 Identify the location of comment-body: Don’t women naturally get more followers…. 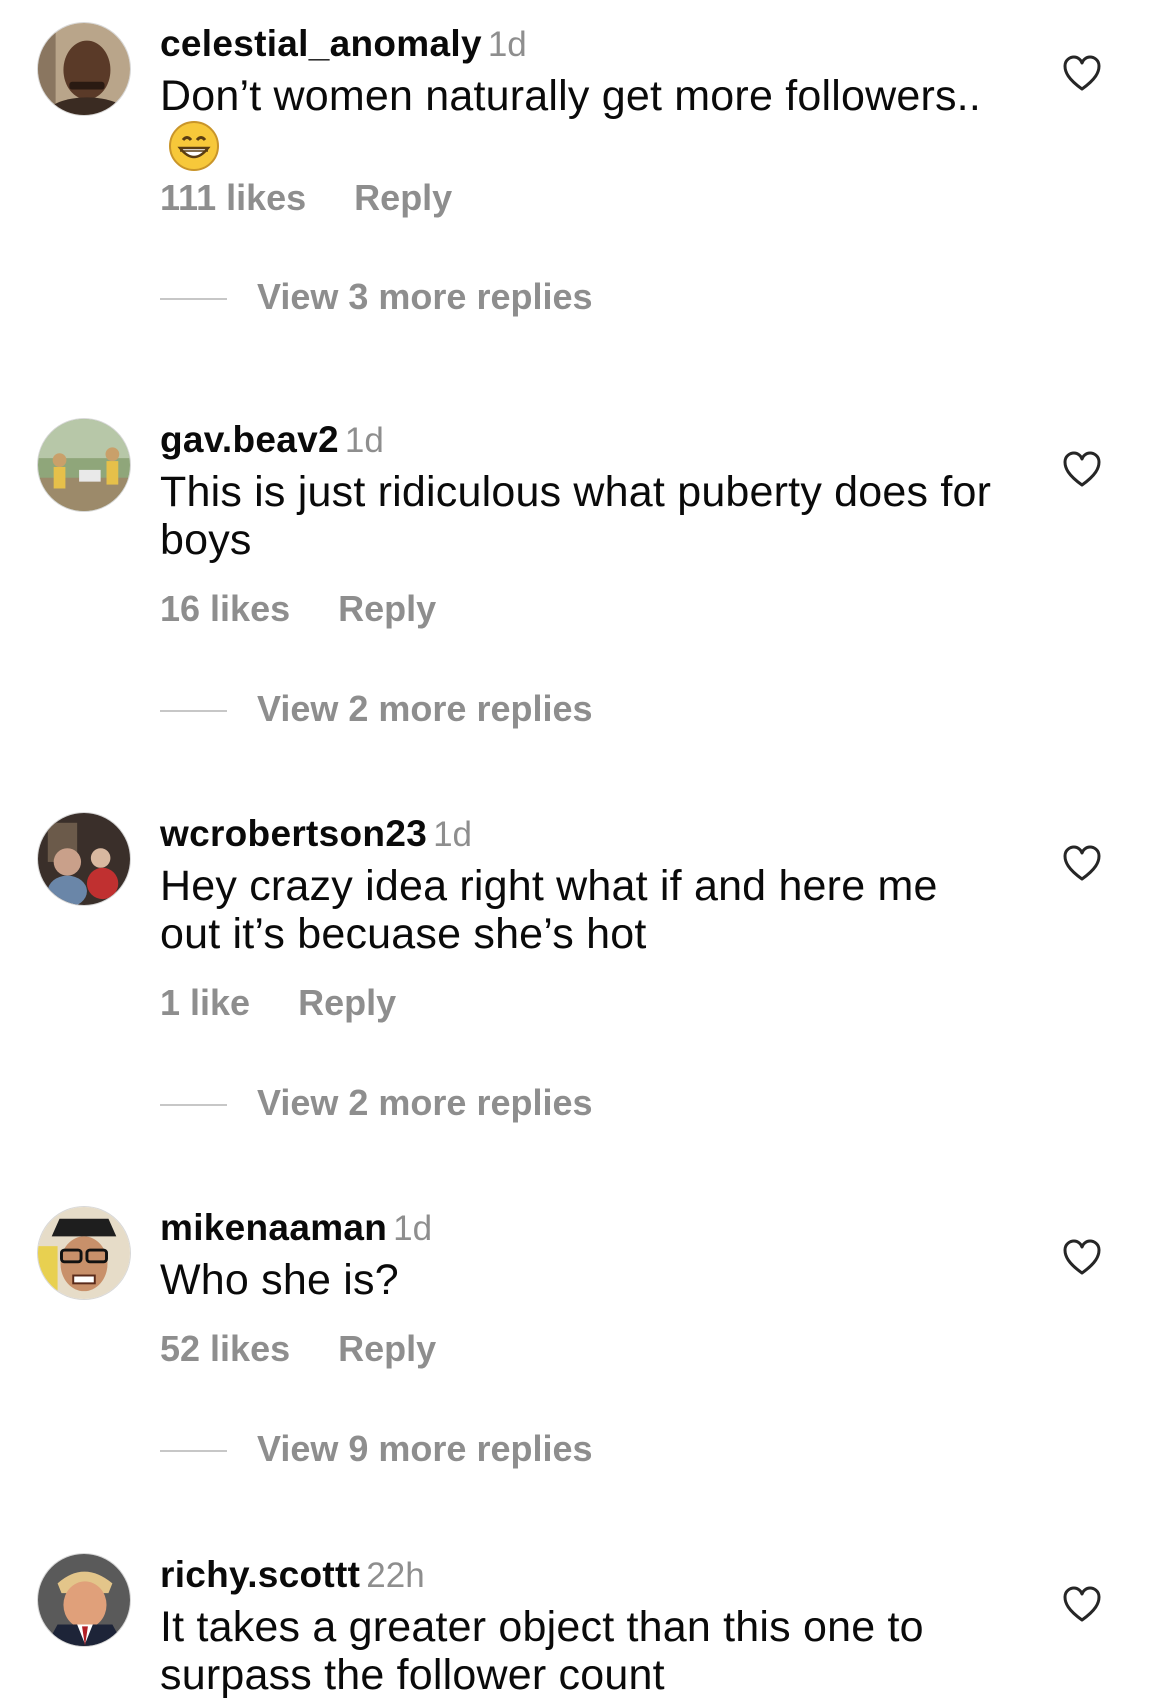
(570, 96).